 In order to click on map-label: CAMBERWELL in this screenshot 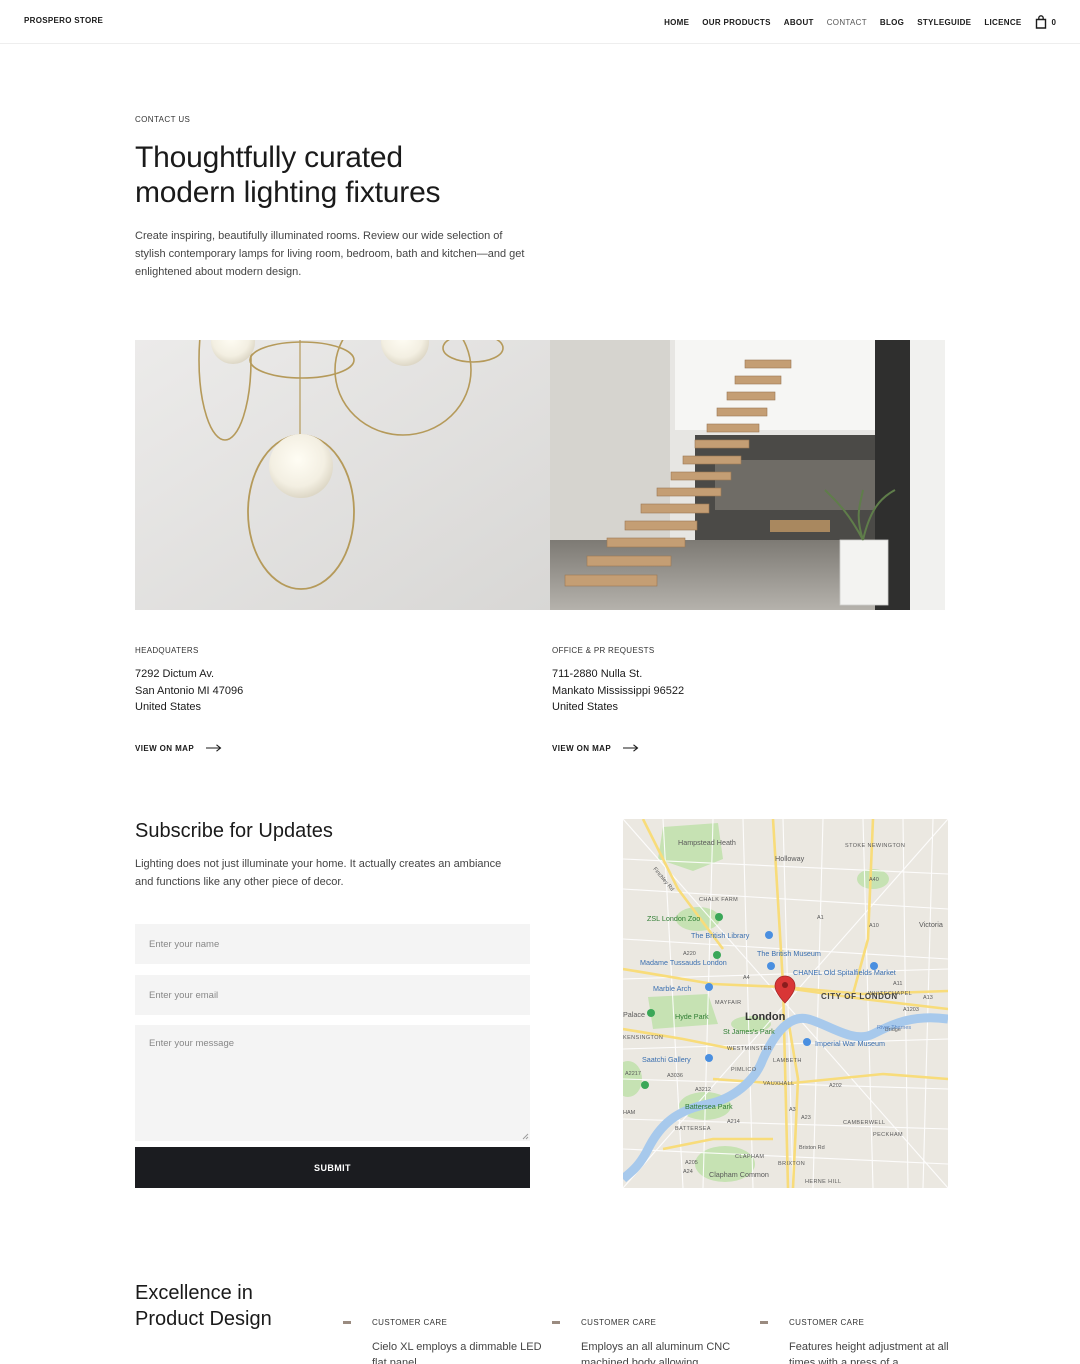, I will do `click(864, 1123)`.